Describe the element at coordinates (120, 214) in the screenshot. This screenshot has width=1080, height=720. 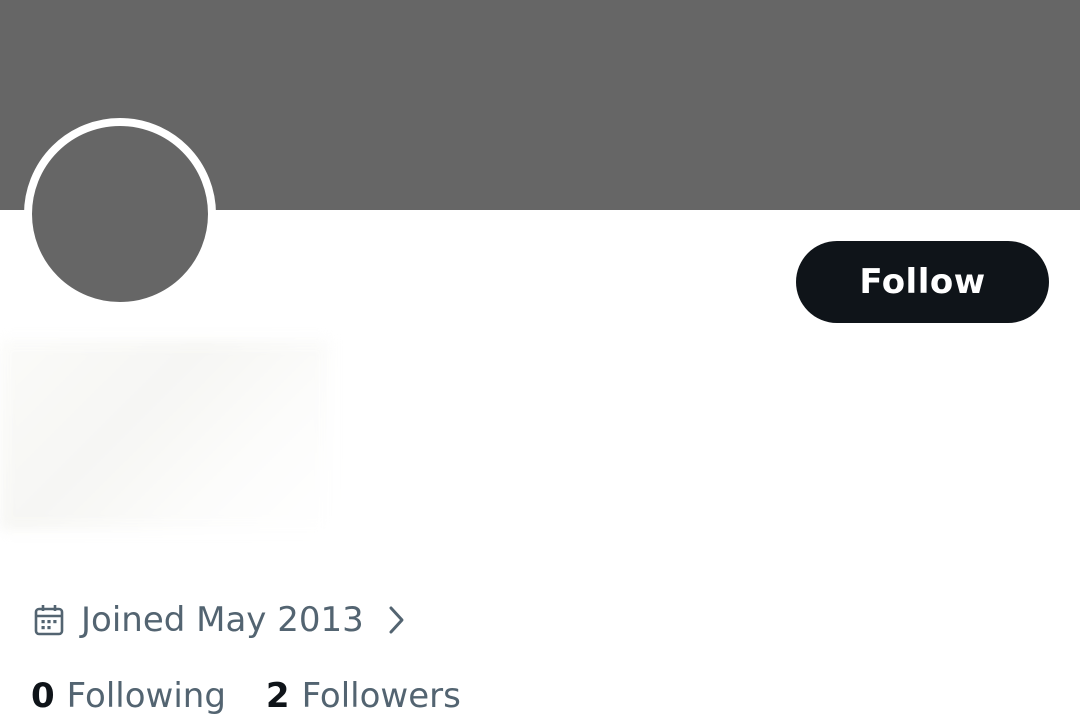
I see `avatar` at that location.